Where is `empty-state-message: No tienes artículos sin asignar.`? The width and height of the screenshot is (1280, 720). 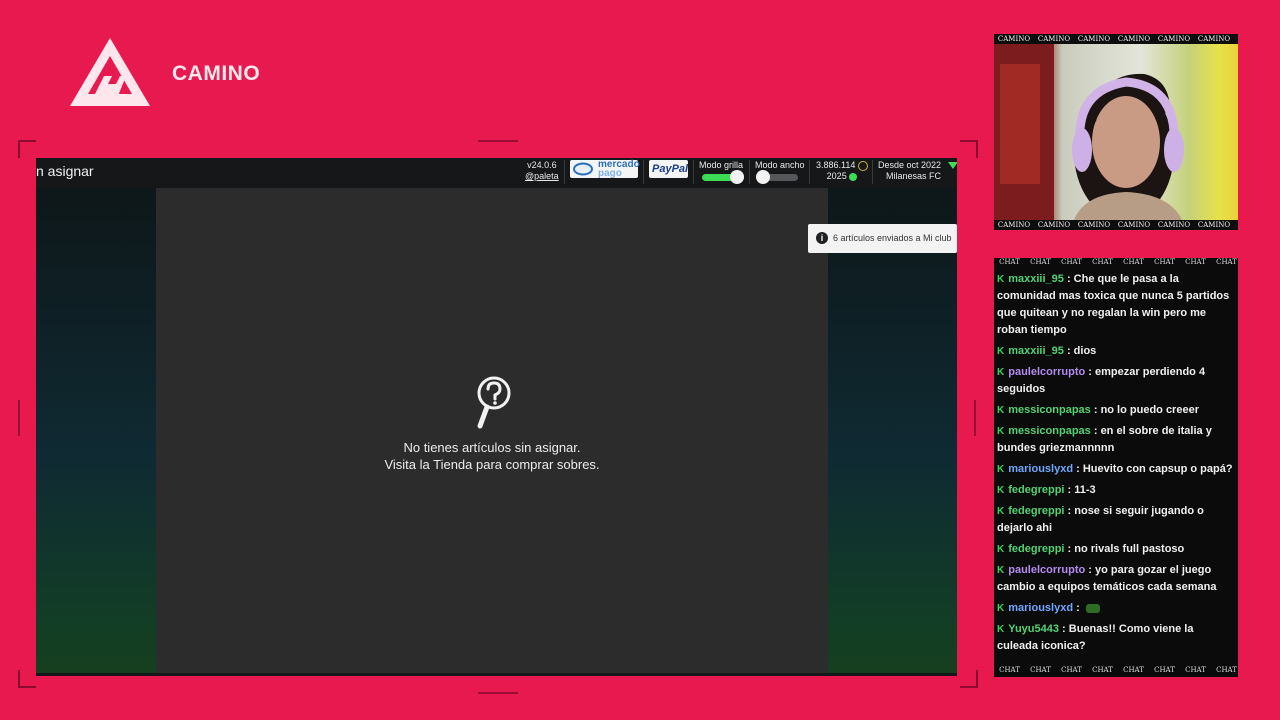 empty-state-message: No tienes artículos sin asignar. is located at coordinates (492, 447).